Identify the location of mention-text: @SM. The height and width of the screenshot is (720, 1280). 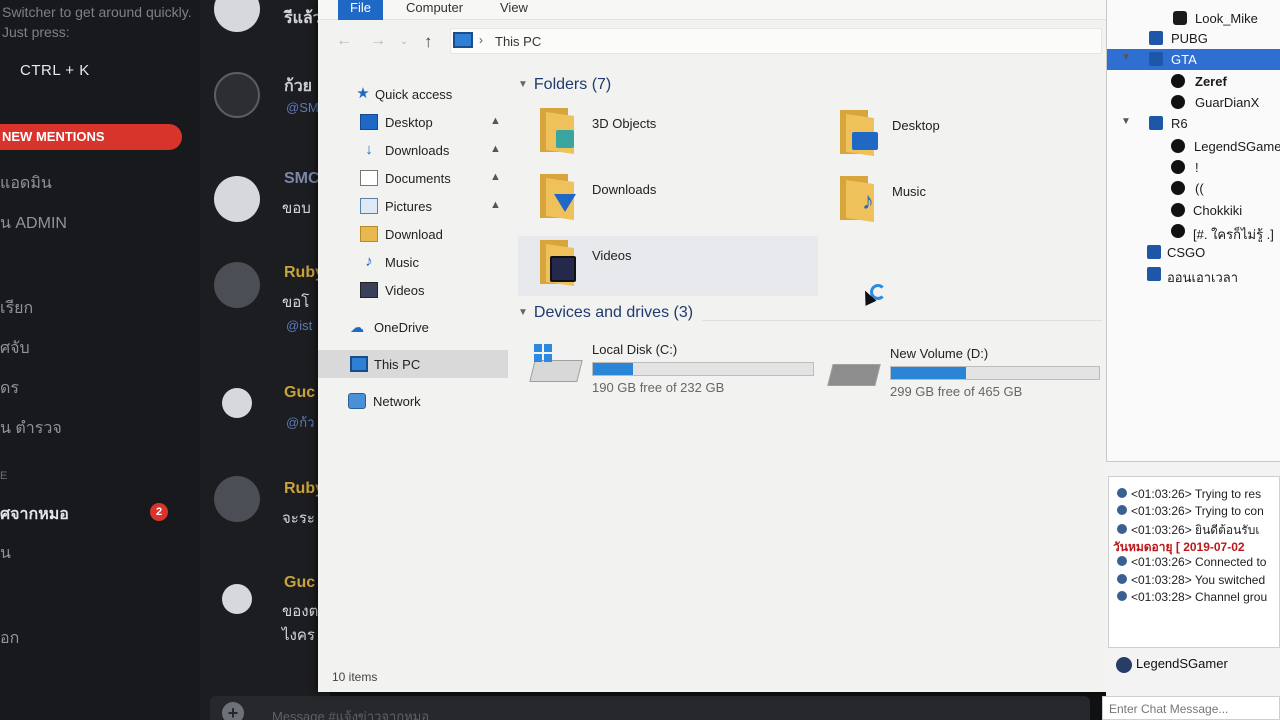
(302, 107).